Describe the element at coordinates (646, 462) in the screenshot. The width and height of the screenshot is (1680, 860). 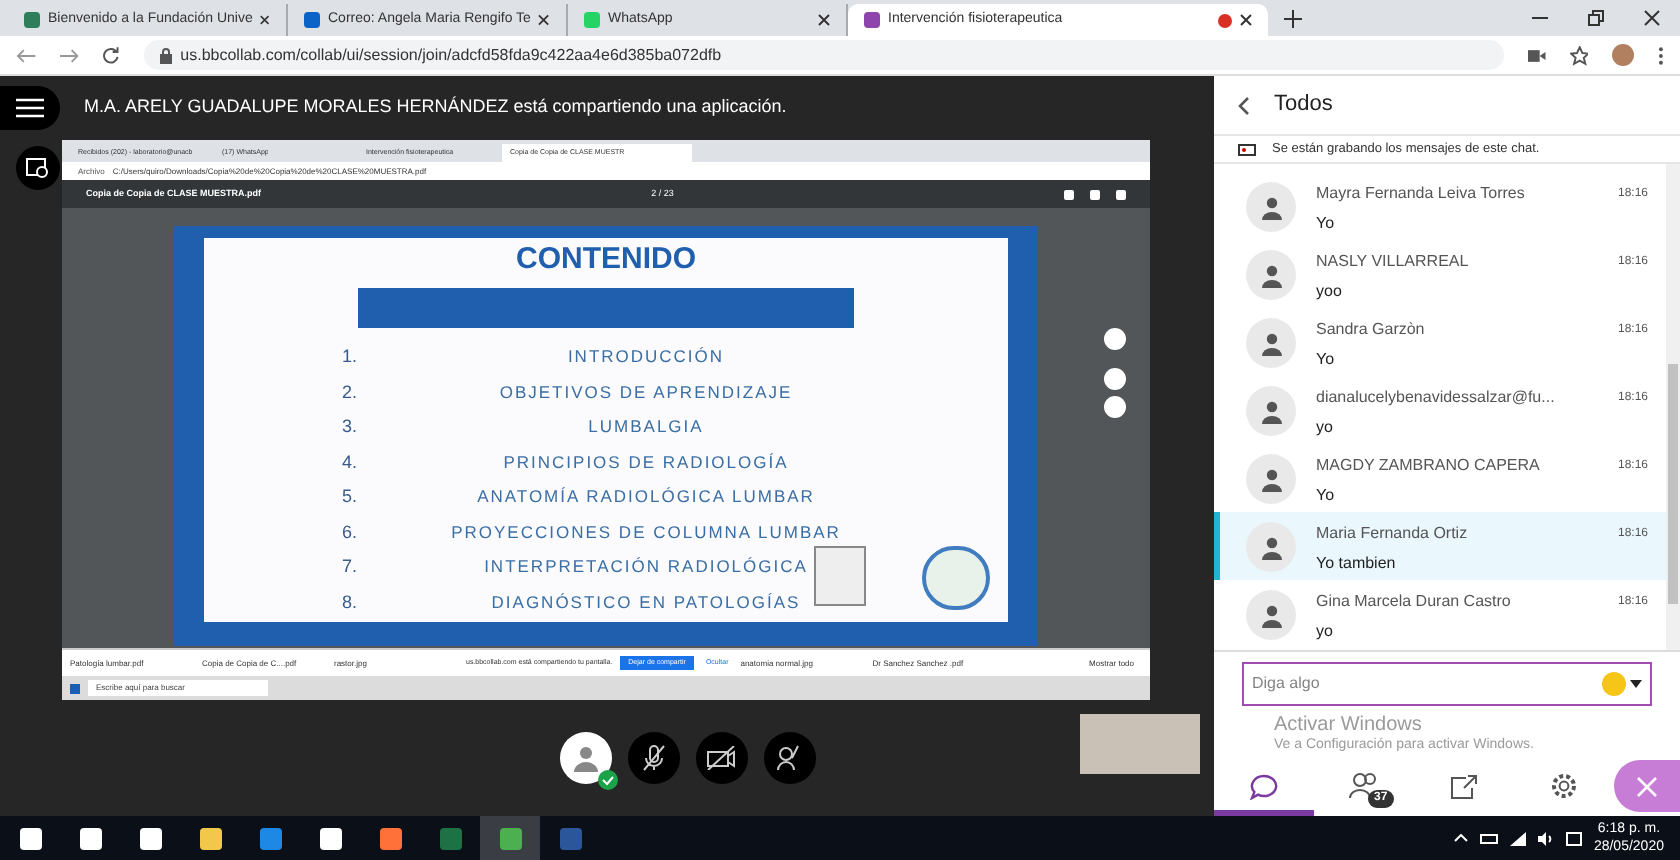
I see `contents-item: PRINCIPIOS DE RADIOLOGÍA` at that location.